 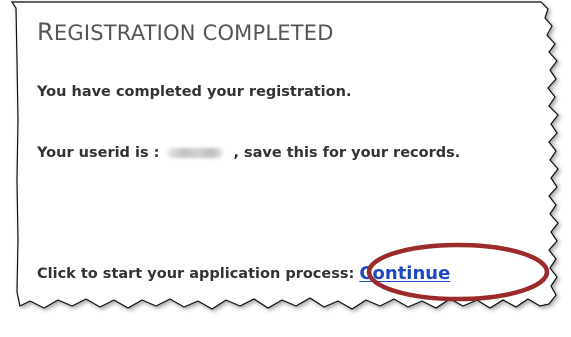 I want to click on page-title-initial: R, so click(x=45, y=32).